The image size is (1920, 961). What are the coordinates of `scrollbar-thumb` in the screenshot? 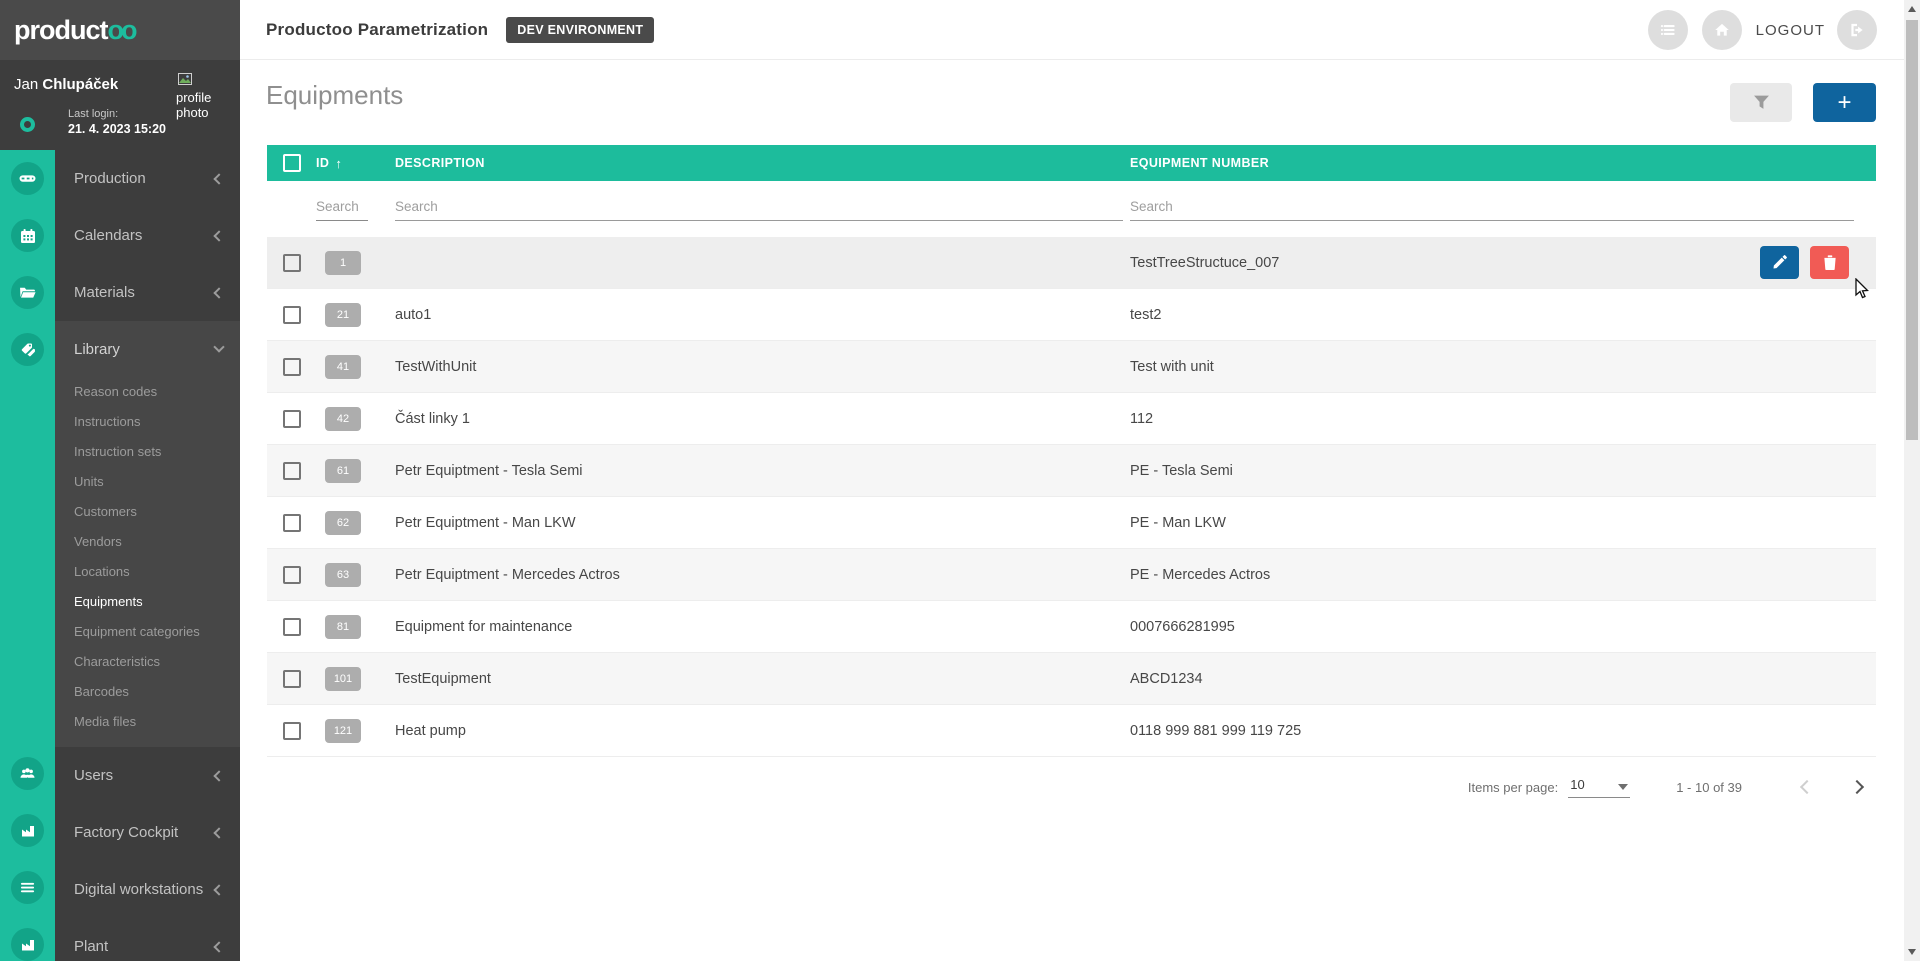 It's located at (1912, 230).